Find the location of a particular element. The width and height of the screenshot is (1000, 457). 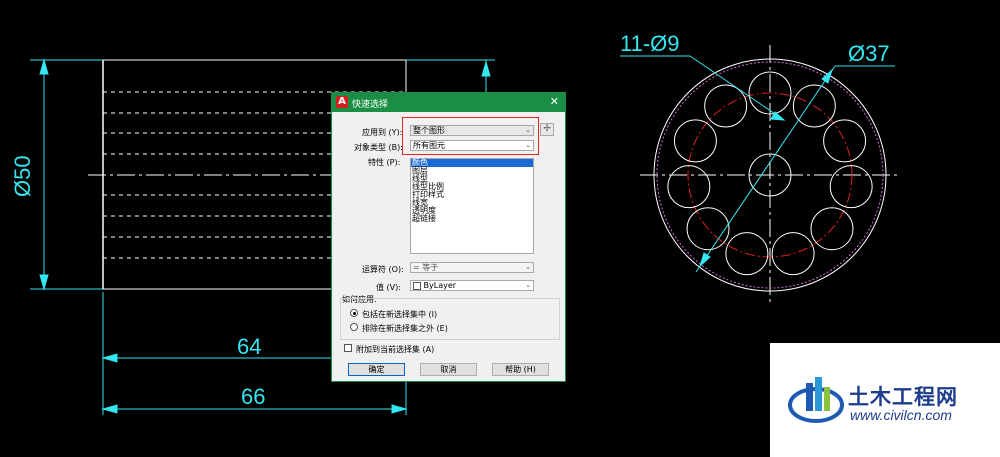

object-type-label: 对象类型 (B): is located at coordinates (378, 147).